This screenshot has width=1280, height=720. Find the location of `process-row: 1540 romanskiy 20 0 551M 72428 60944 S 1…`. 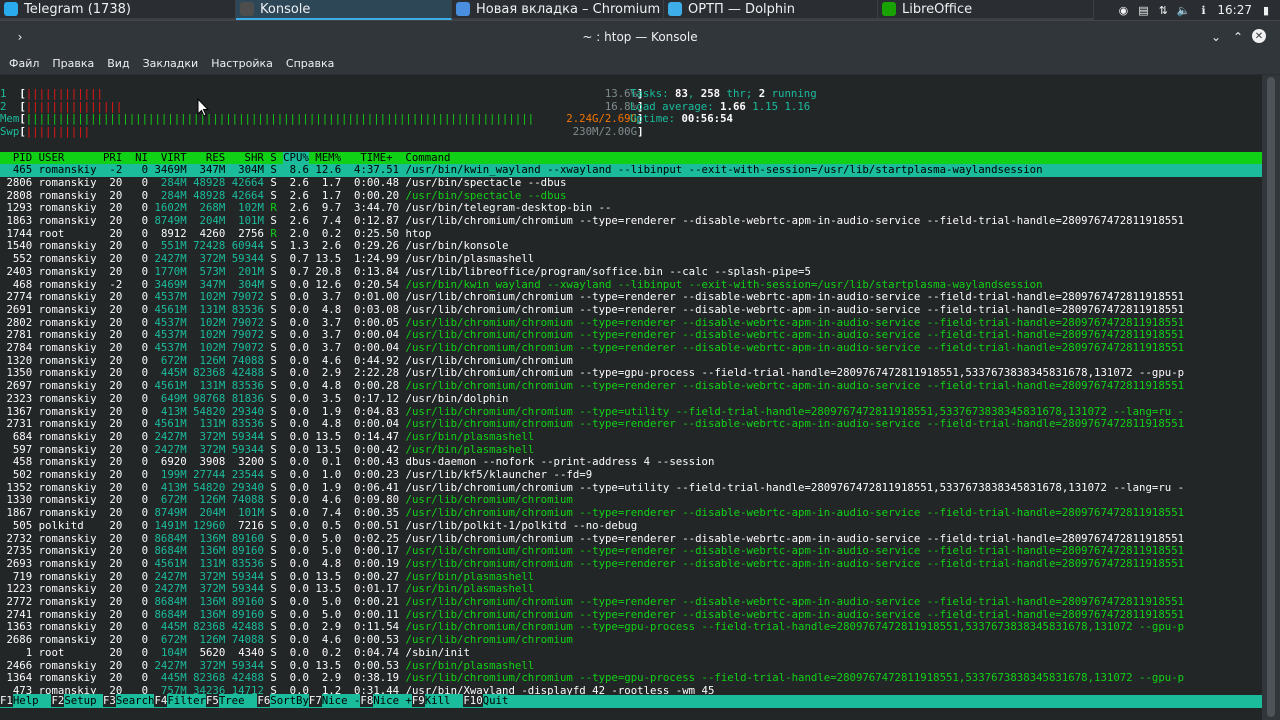

process-row: 1540 romanskiy 20 0 551M 72428 60944 S 1… is located at coordinates (631, 246).